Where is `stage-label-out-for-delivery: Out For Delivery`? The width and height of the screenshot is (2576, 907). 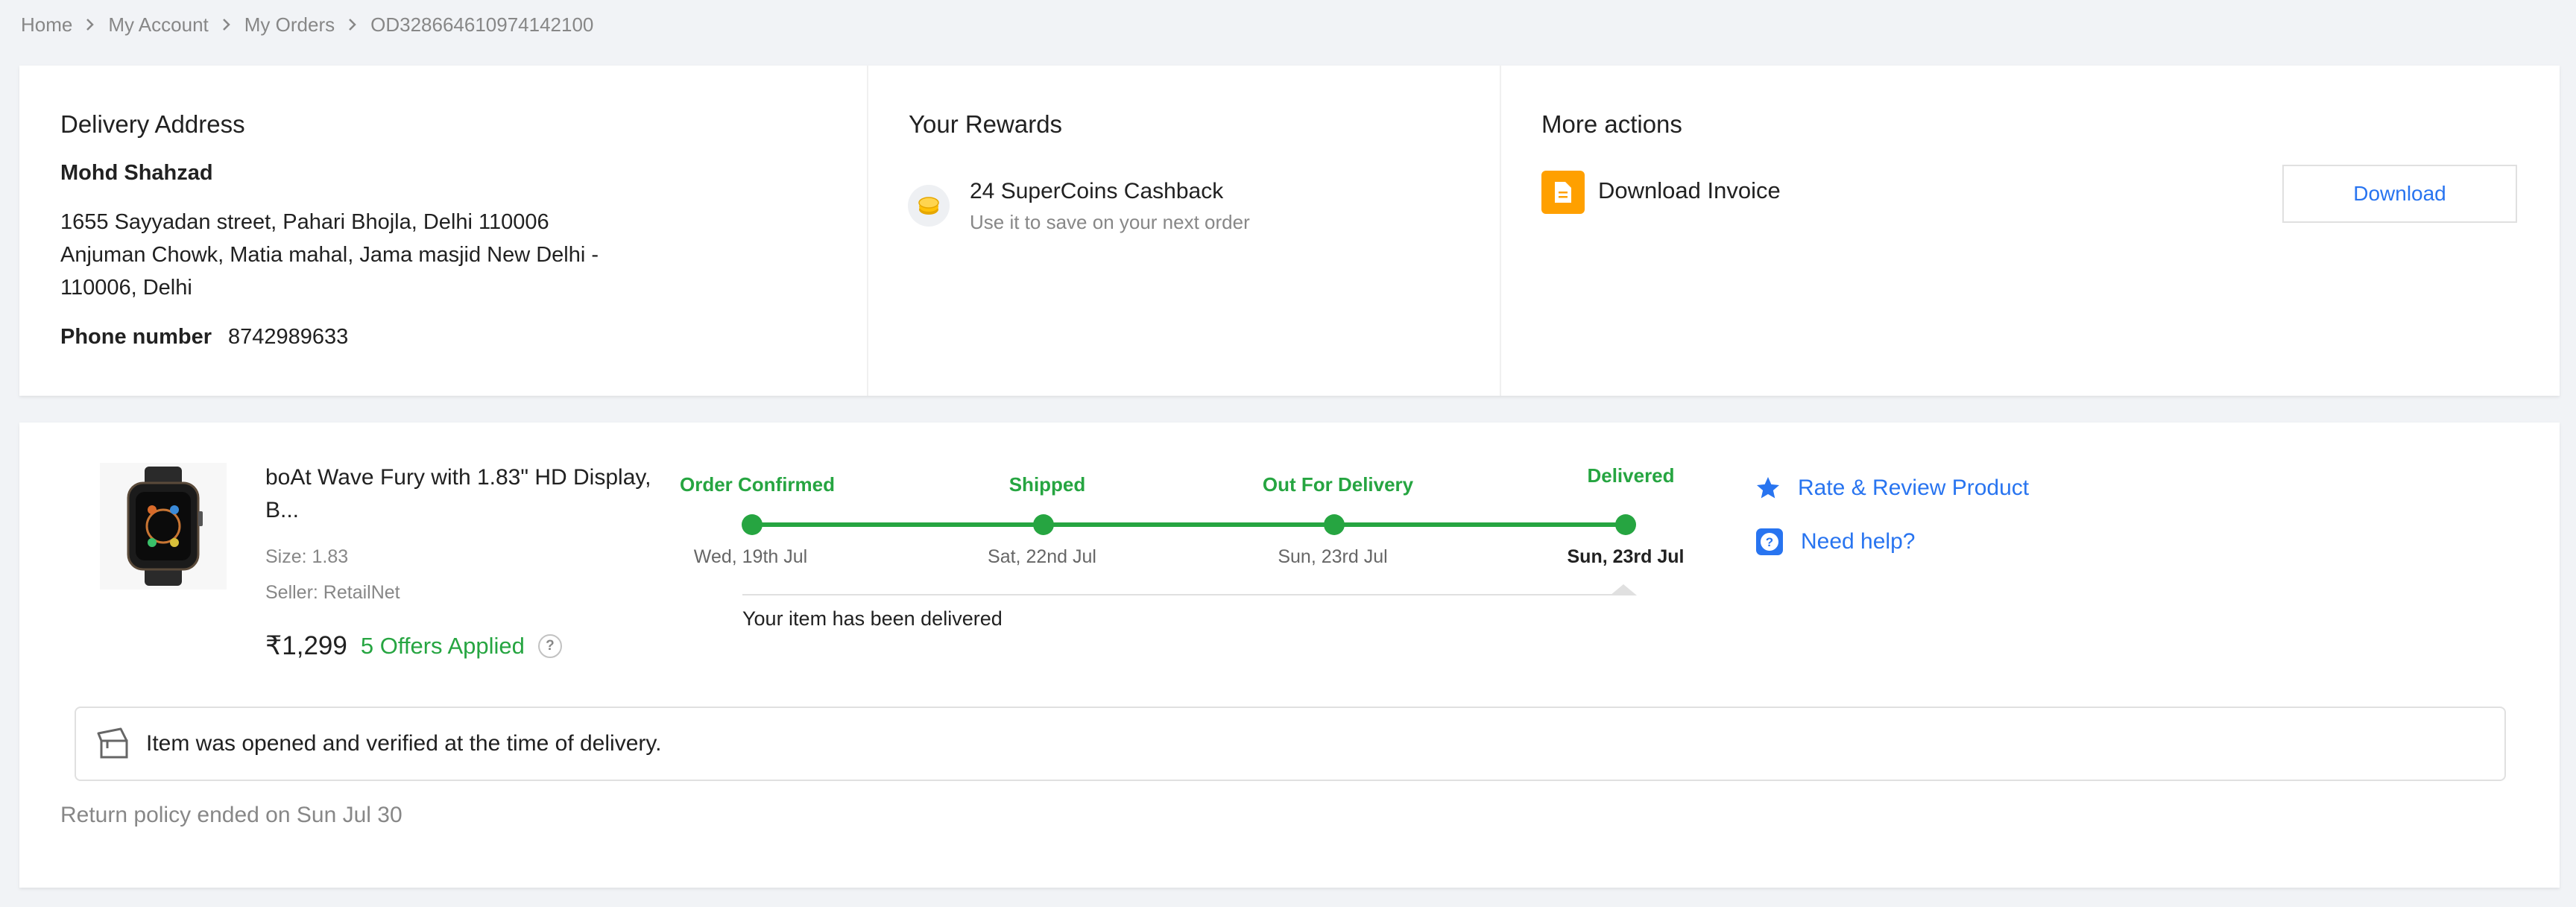 stage-label-out-for-delivery: Out For Delivery is located at coordinates (1338, 485).